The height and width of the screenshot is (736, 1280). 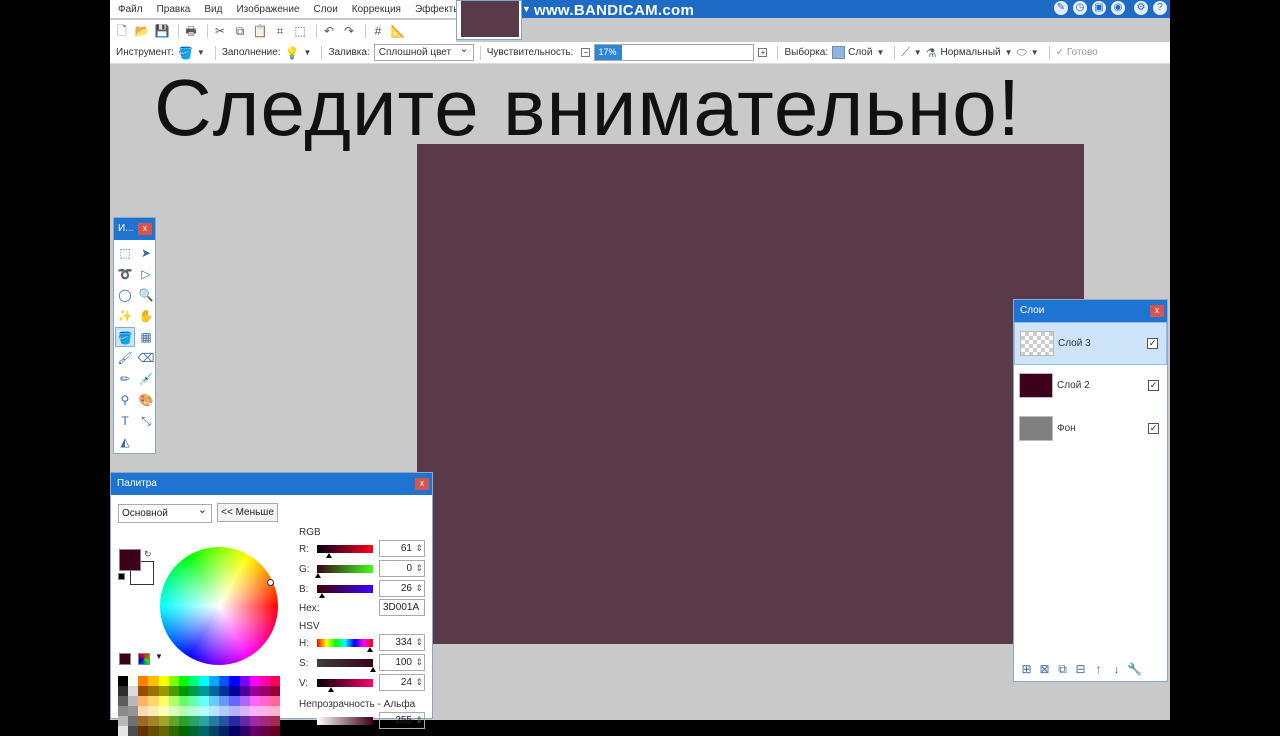 I want to click on alpha-slider-handle, so click(x=373, y=727).